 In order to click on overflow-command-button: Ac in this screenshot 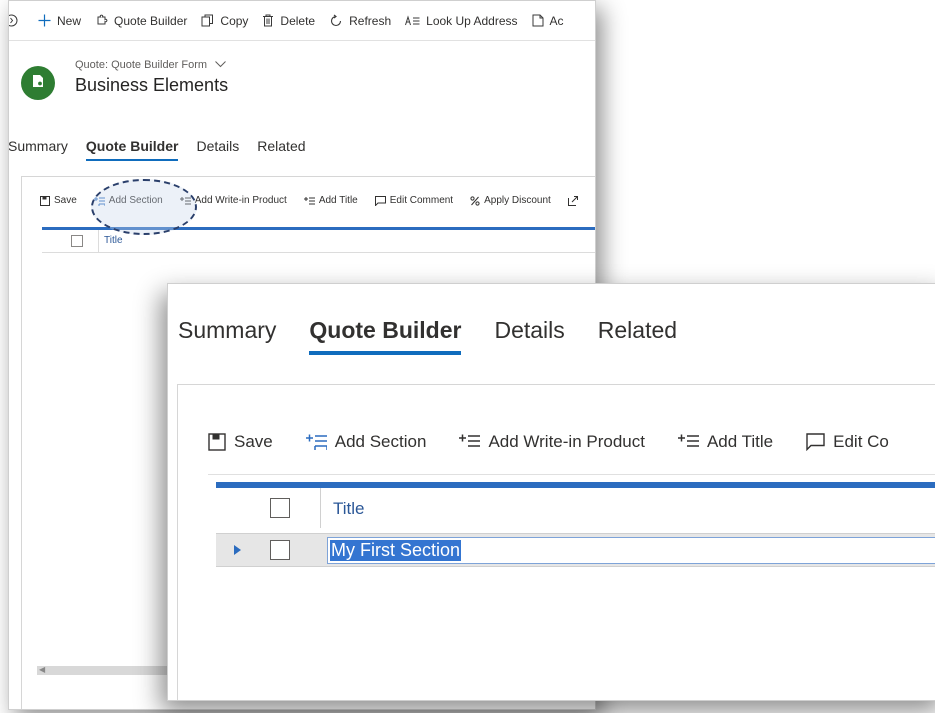, I will do `click(548, 21)`.